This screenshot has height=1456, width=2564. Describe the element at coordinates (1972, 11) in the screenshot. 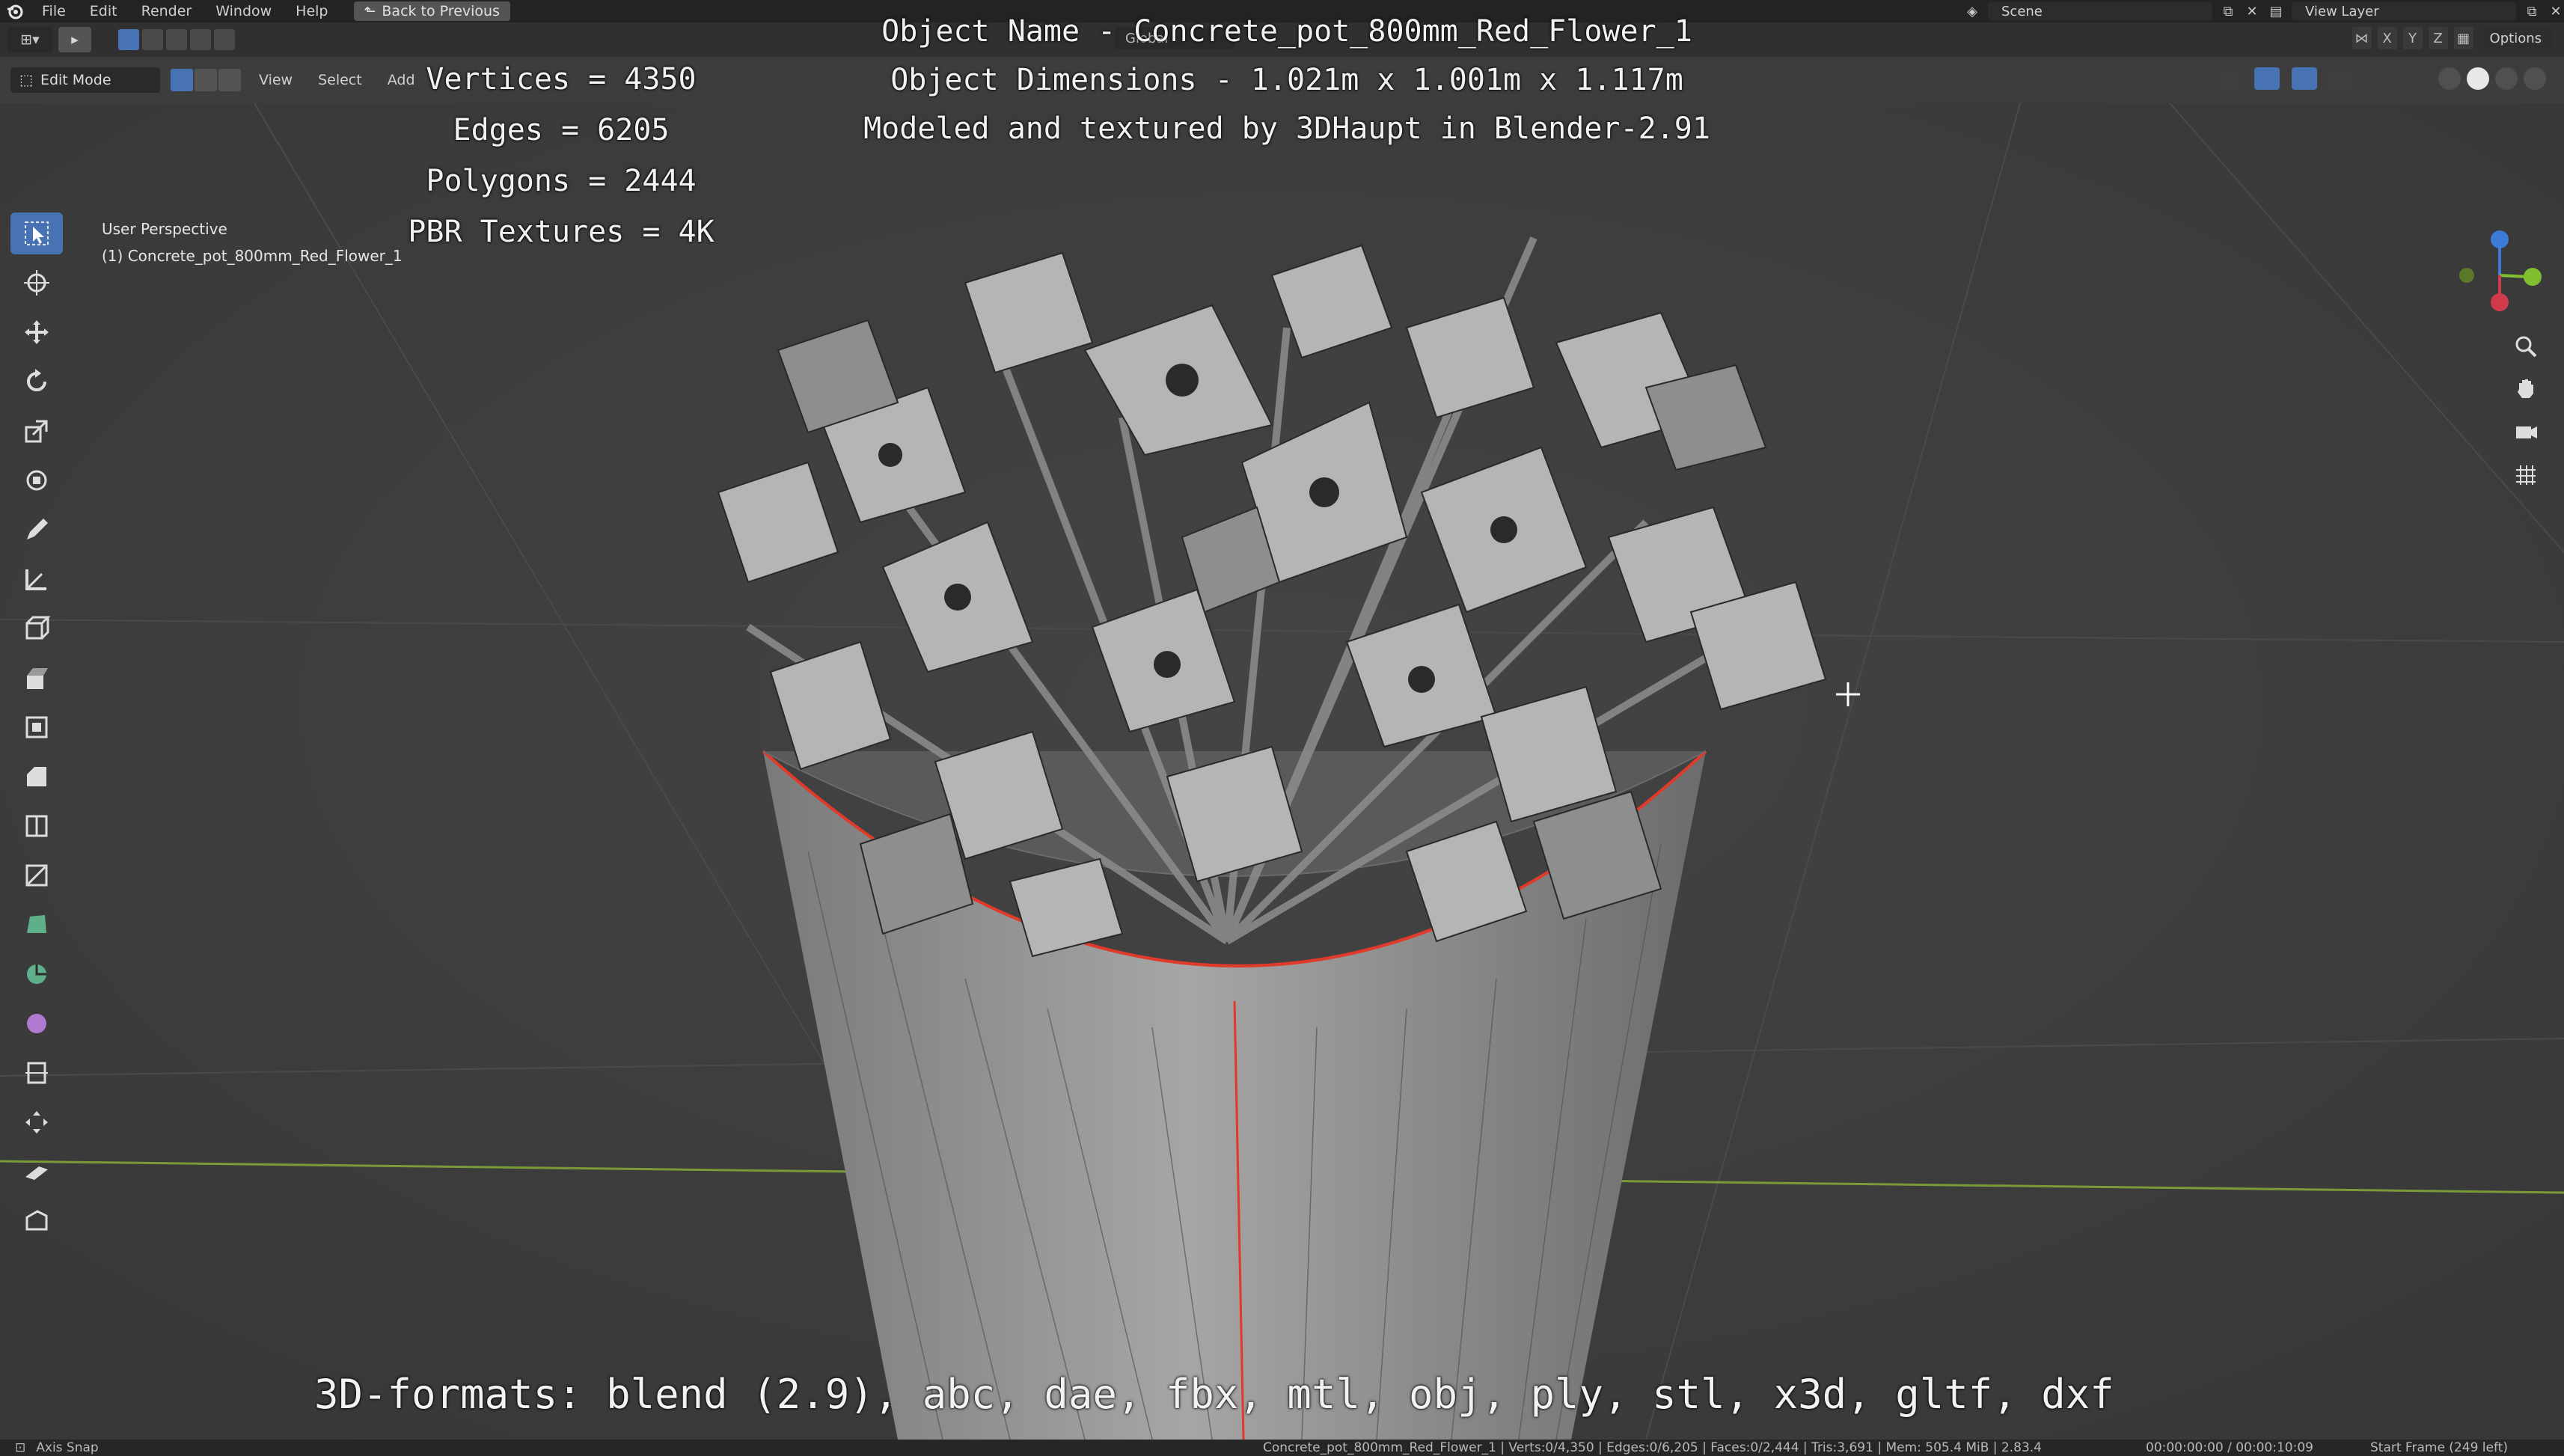

I see `scene-icon: ◈` at that location.